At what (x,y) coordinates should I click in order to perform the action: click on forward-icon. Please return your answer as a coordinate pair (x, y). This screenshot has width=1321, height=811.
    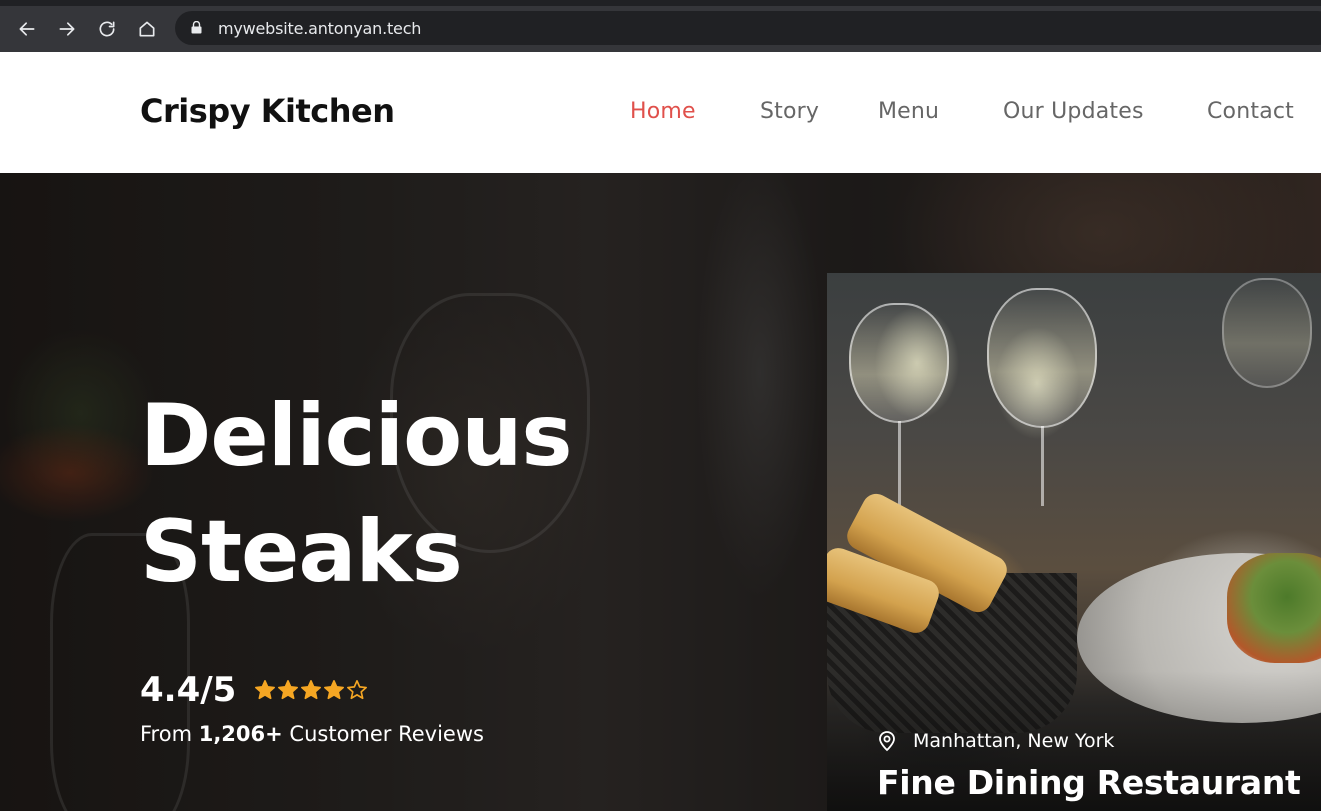
    Looking at the image, I should click on (67, 29).